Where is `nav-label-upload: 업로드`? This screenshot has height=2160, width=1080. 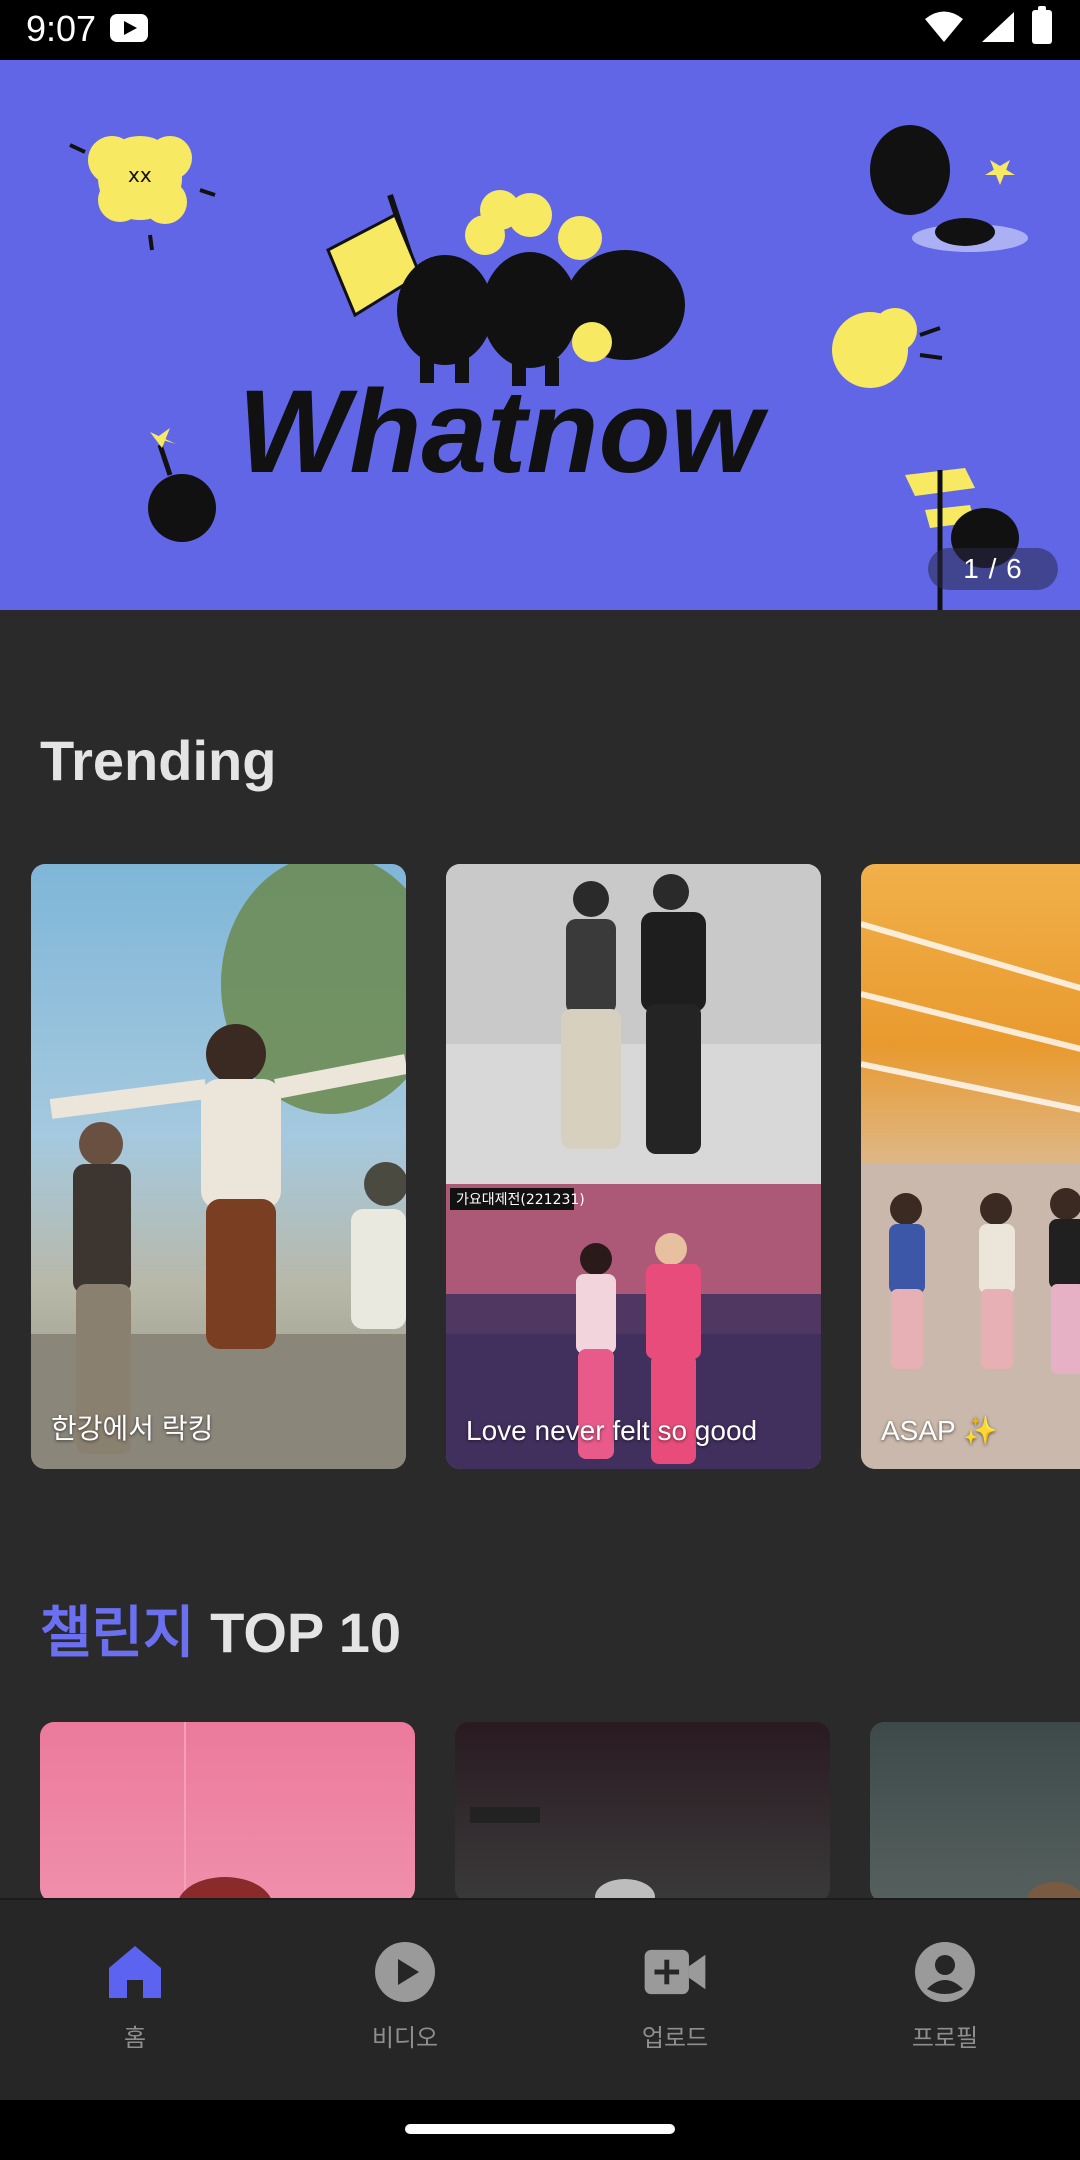
nav-label-upload: 업로드 is located at coordinates (675, 2038).